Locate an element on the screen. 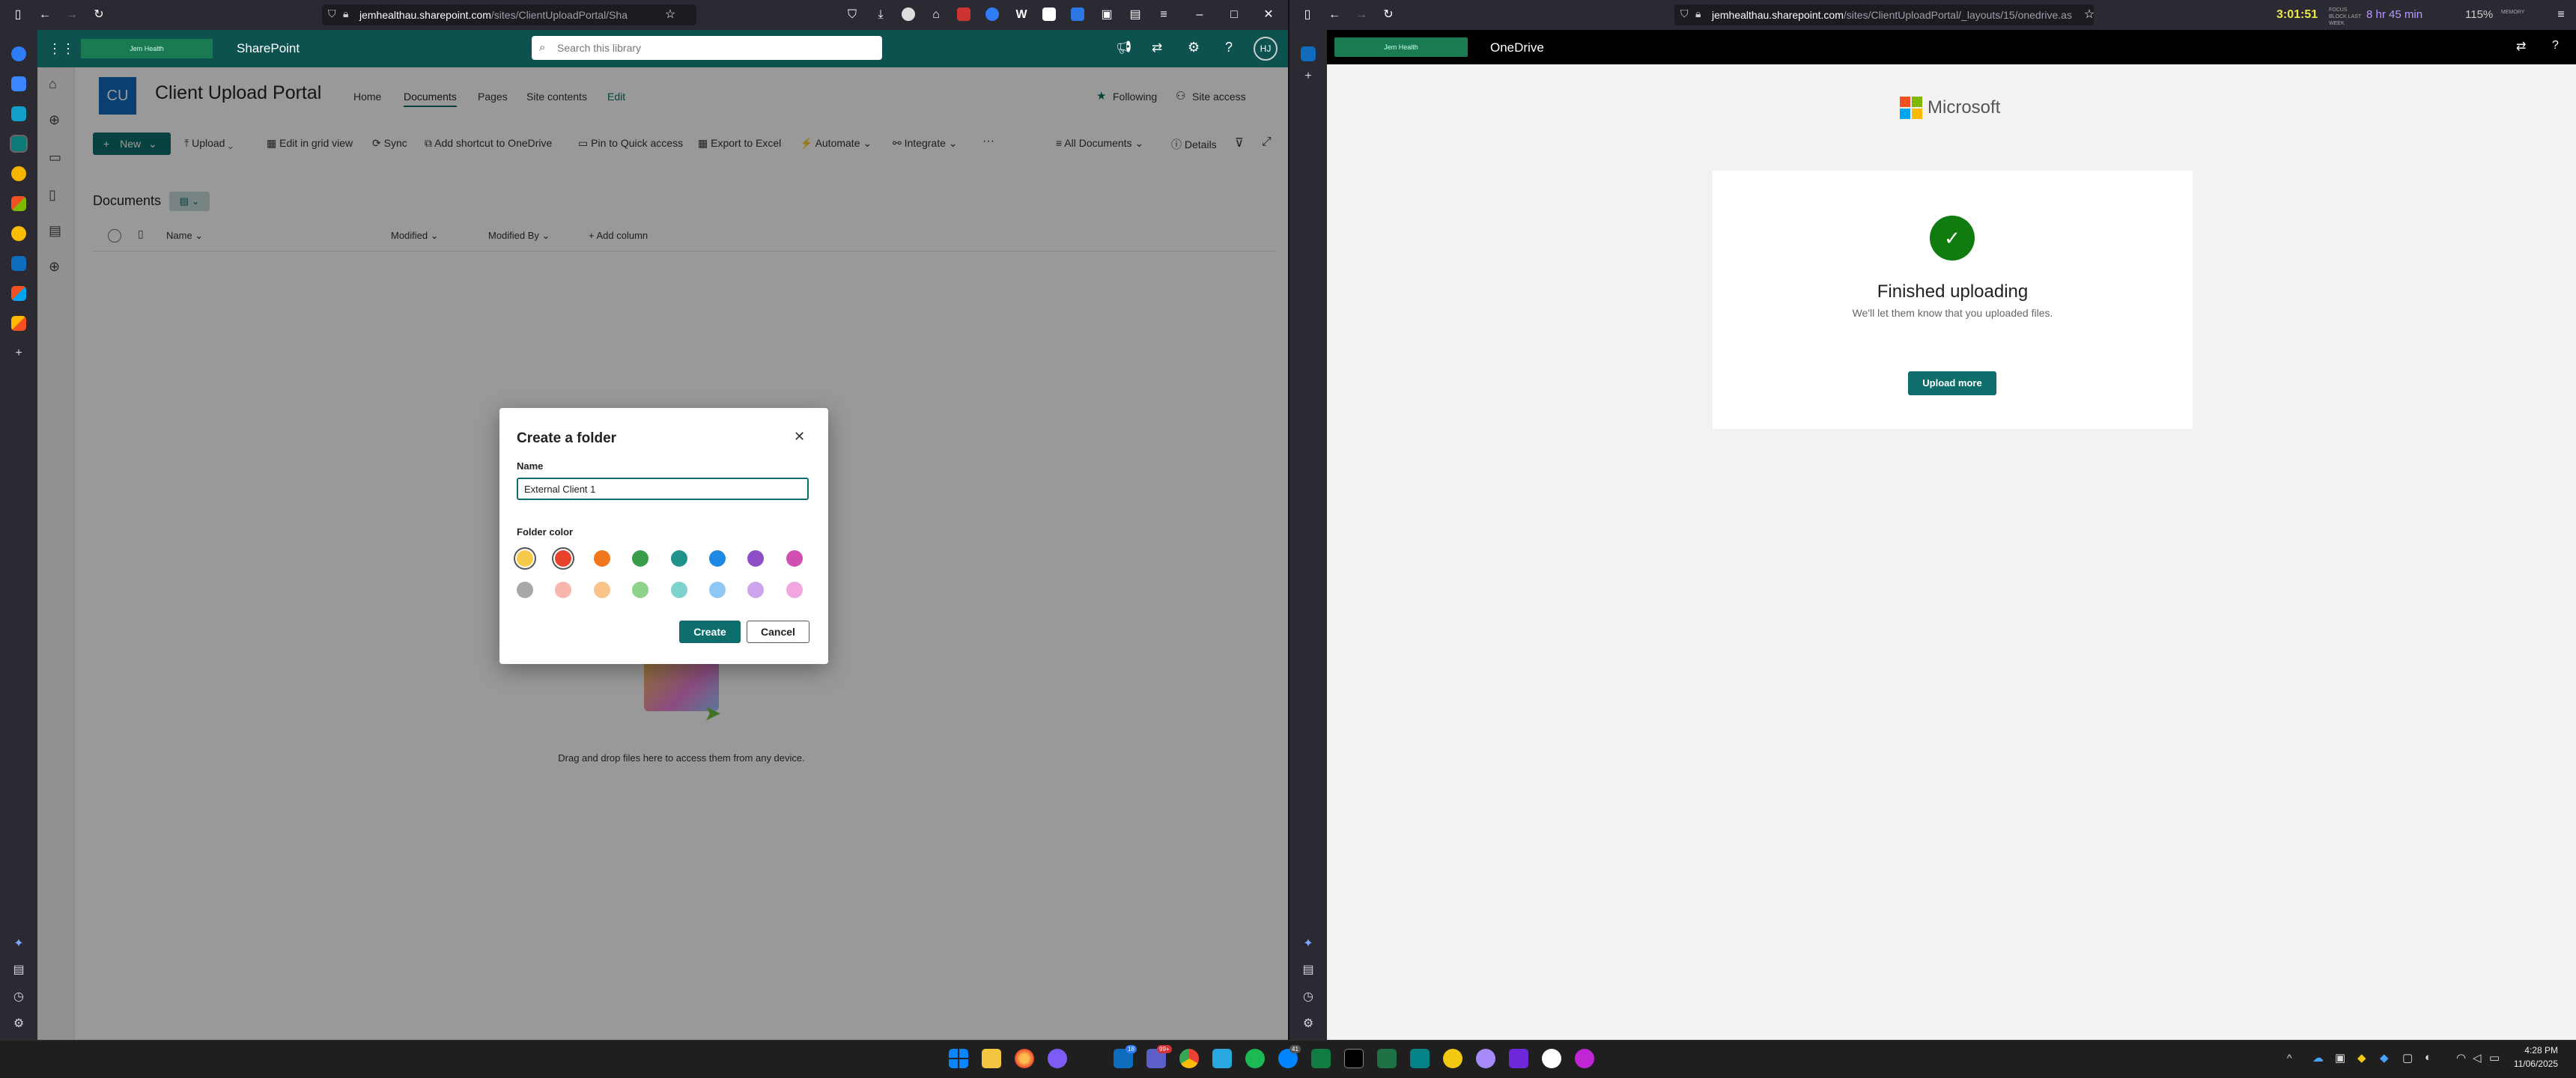 The width and height of the screenshot is (2576, 1078). terminal-icon is located at coordinates (1321, 1058).